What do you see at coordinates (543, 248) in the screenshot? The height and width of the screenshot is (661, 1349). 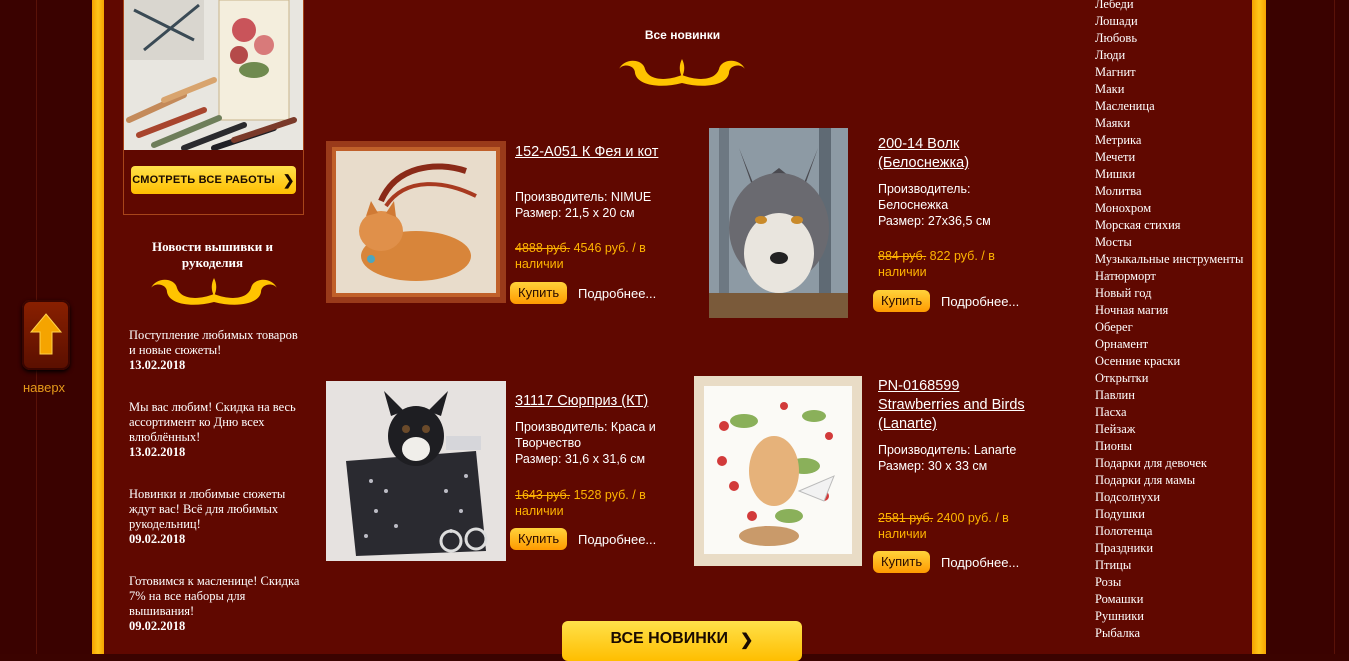 I see `product-old-price: 4888 руб.` at bounding box center [543, 248].